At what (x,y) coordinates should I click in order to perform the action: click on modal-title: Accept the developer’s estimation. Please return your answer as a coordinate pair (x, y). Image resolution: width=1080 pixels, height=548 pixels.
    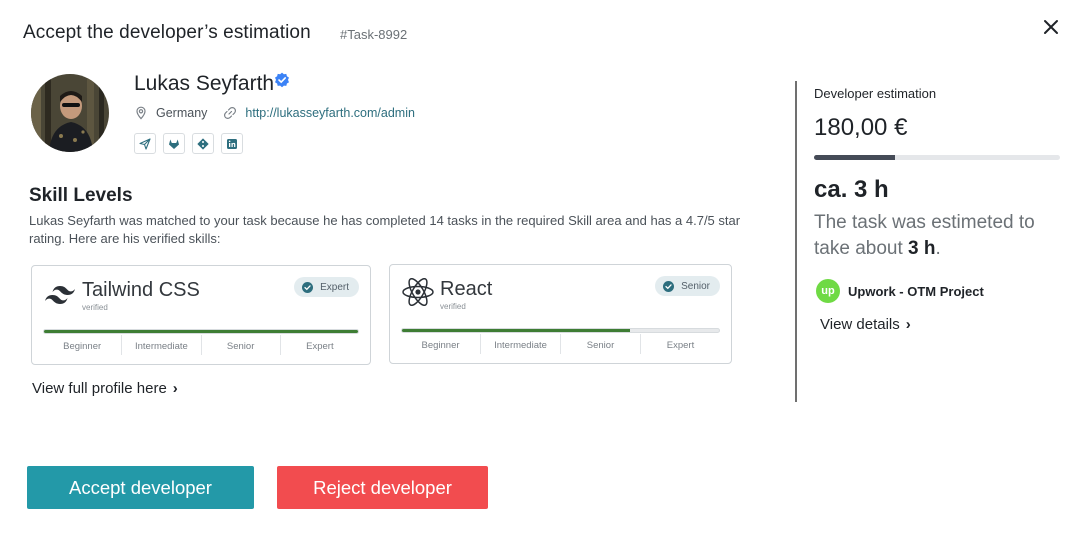
    Looking at the image, I should click on (167, 32).